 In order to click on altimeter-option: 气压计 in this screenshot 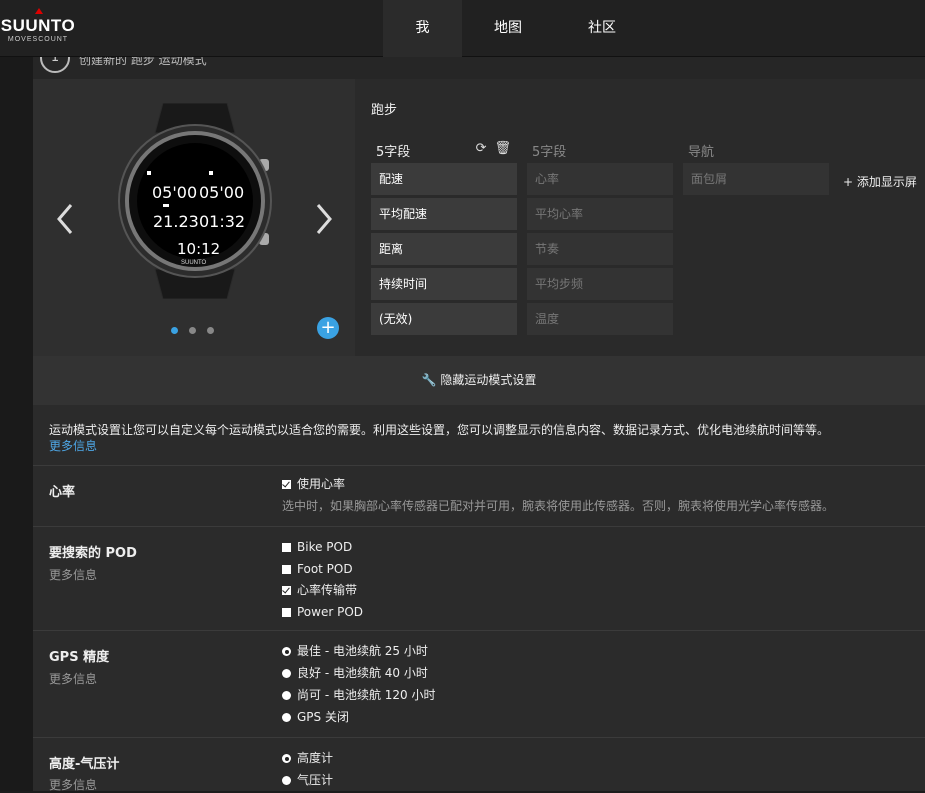, I will do `click(307, 780)`.